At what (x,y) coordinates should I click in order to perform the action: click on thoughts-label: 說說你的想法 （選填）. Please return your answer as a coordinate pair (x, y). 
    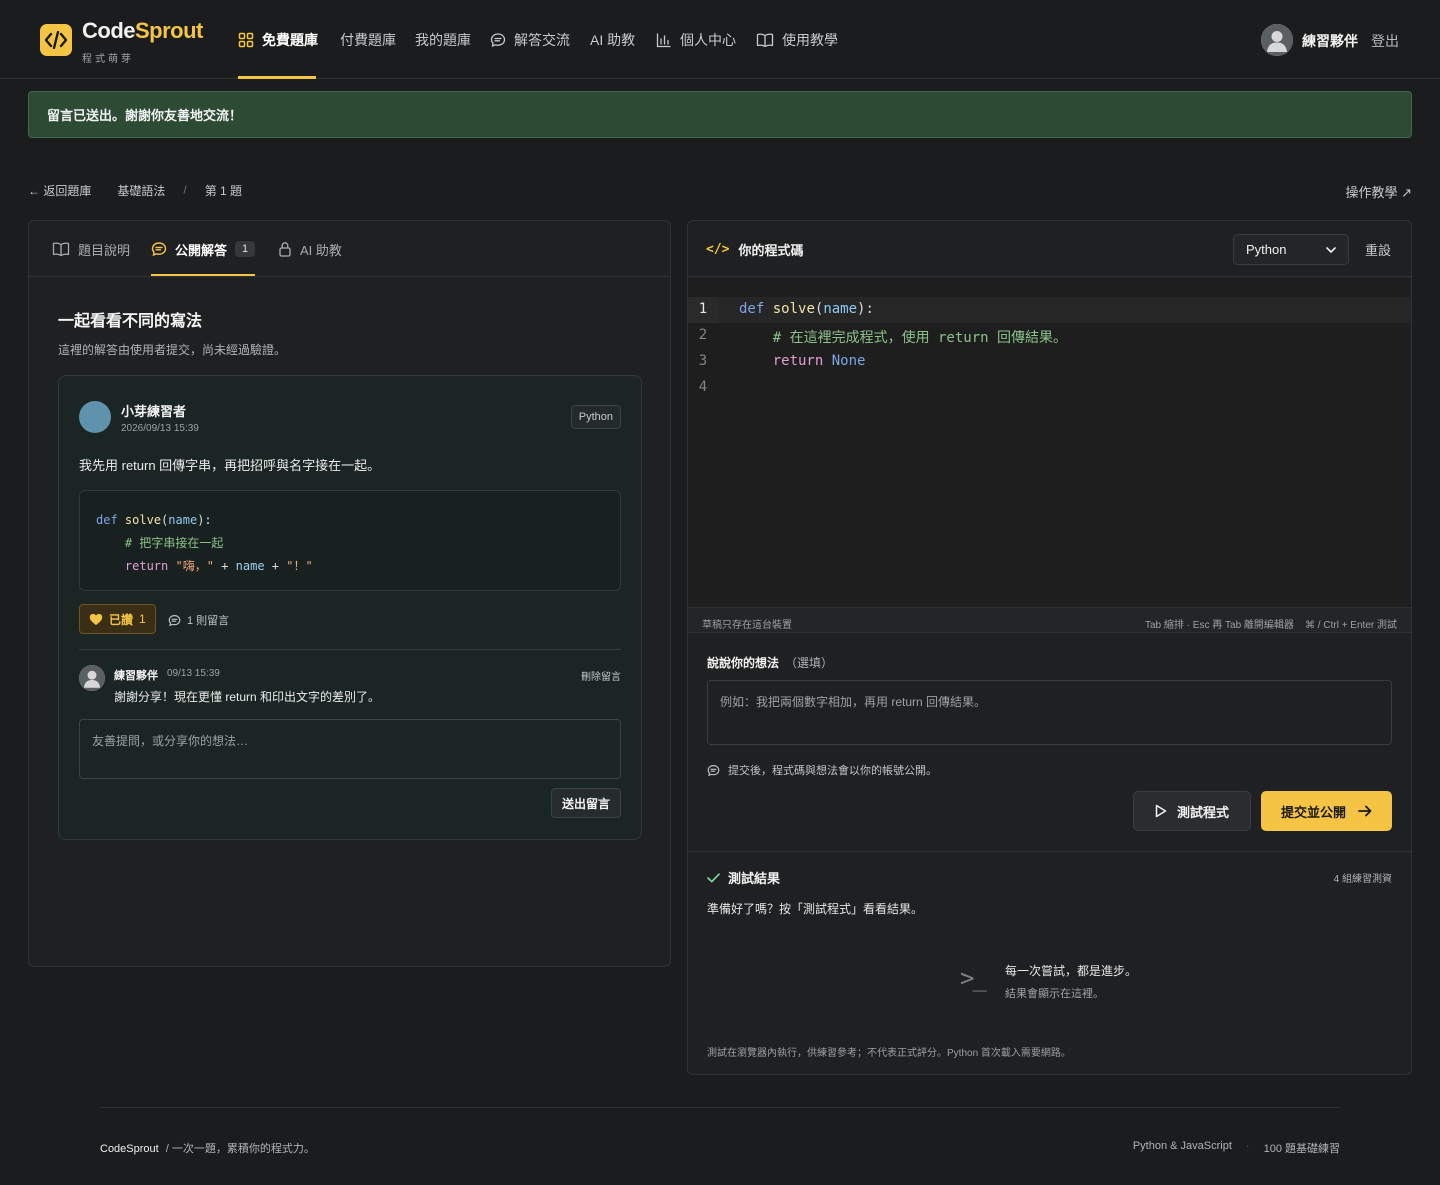
    Looking at the image, I should click on (770, 662).